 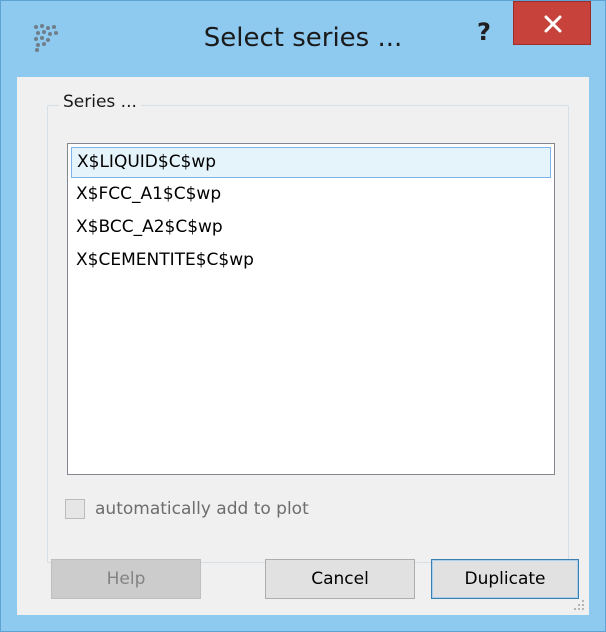 I want to click on title-bar: Select series ... ?, so click(x=303, y=39).